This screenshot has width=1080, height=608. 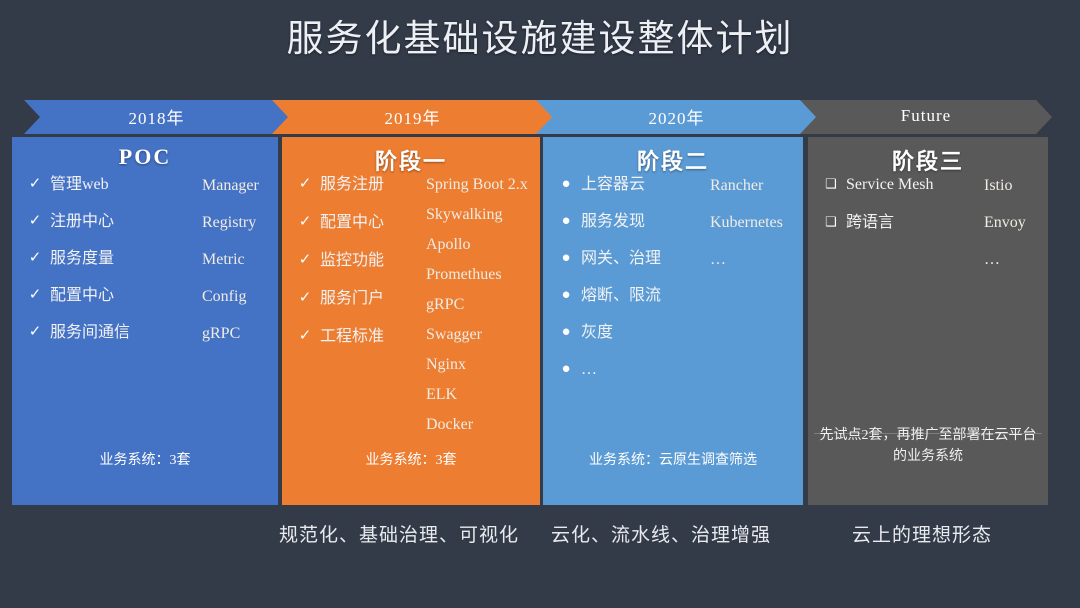 I want to click on list-item-label: 工程标准, so click(x=352, y=336).